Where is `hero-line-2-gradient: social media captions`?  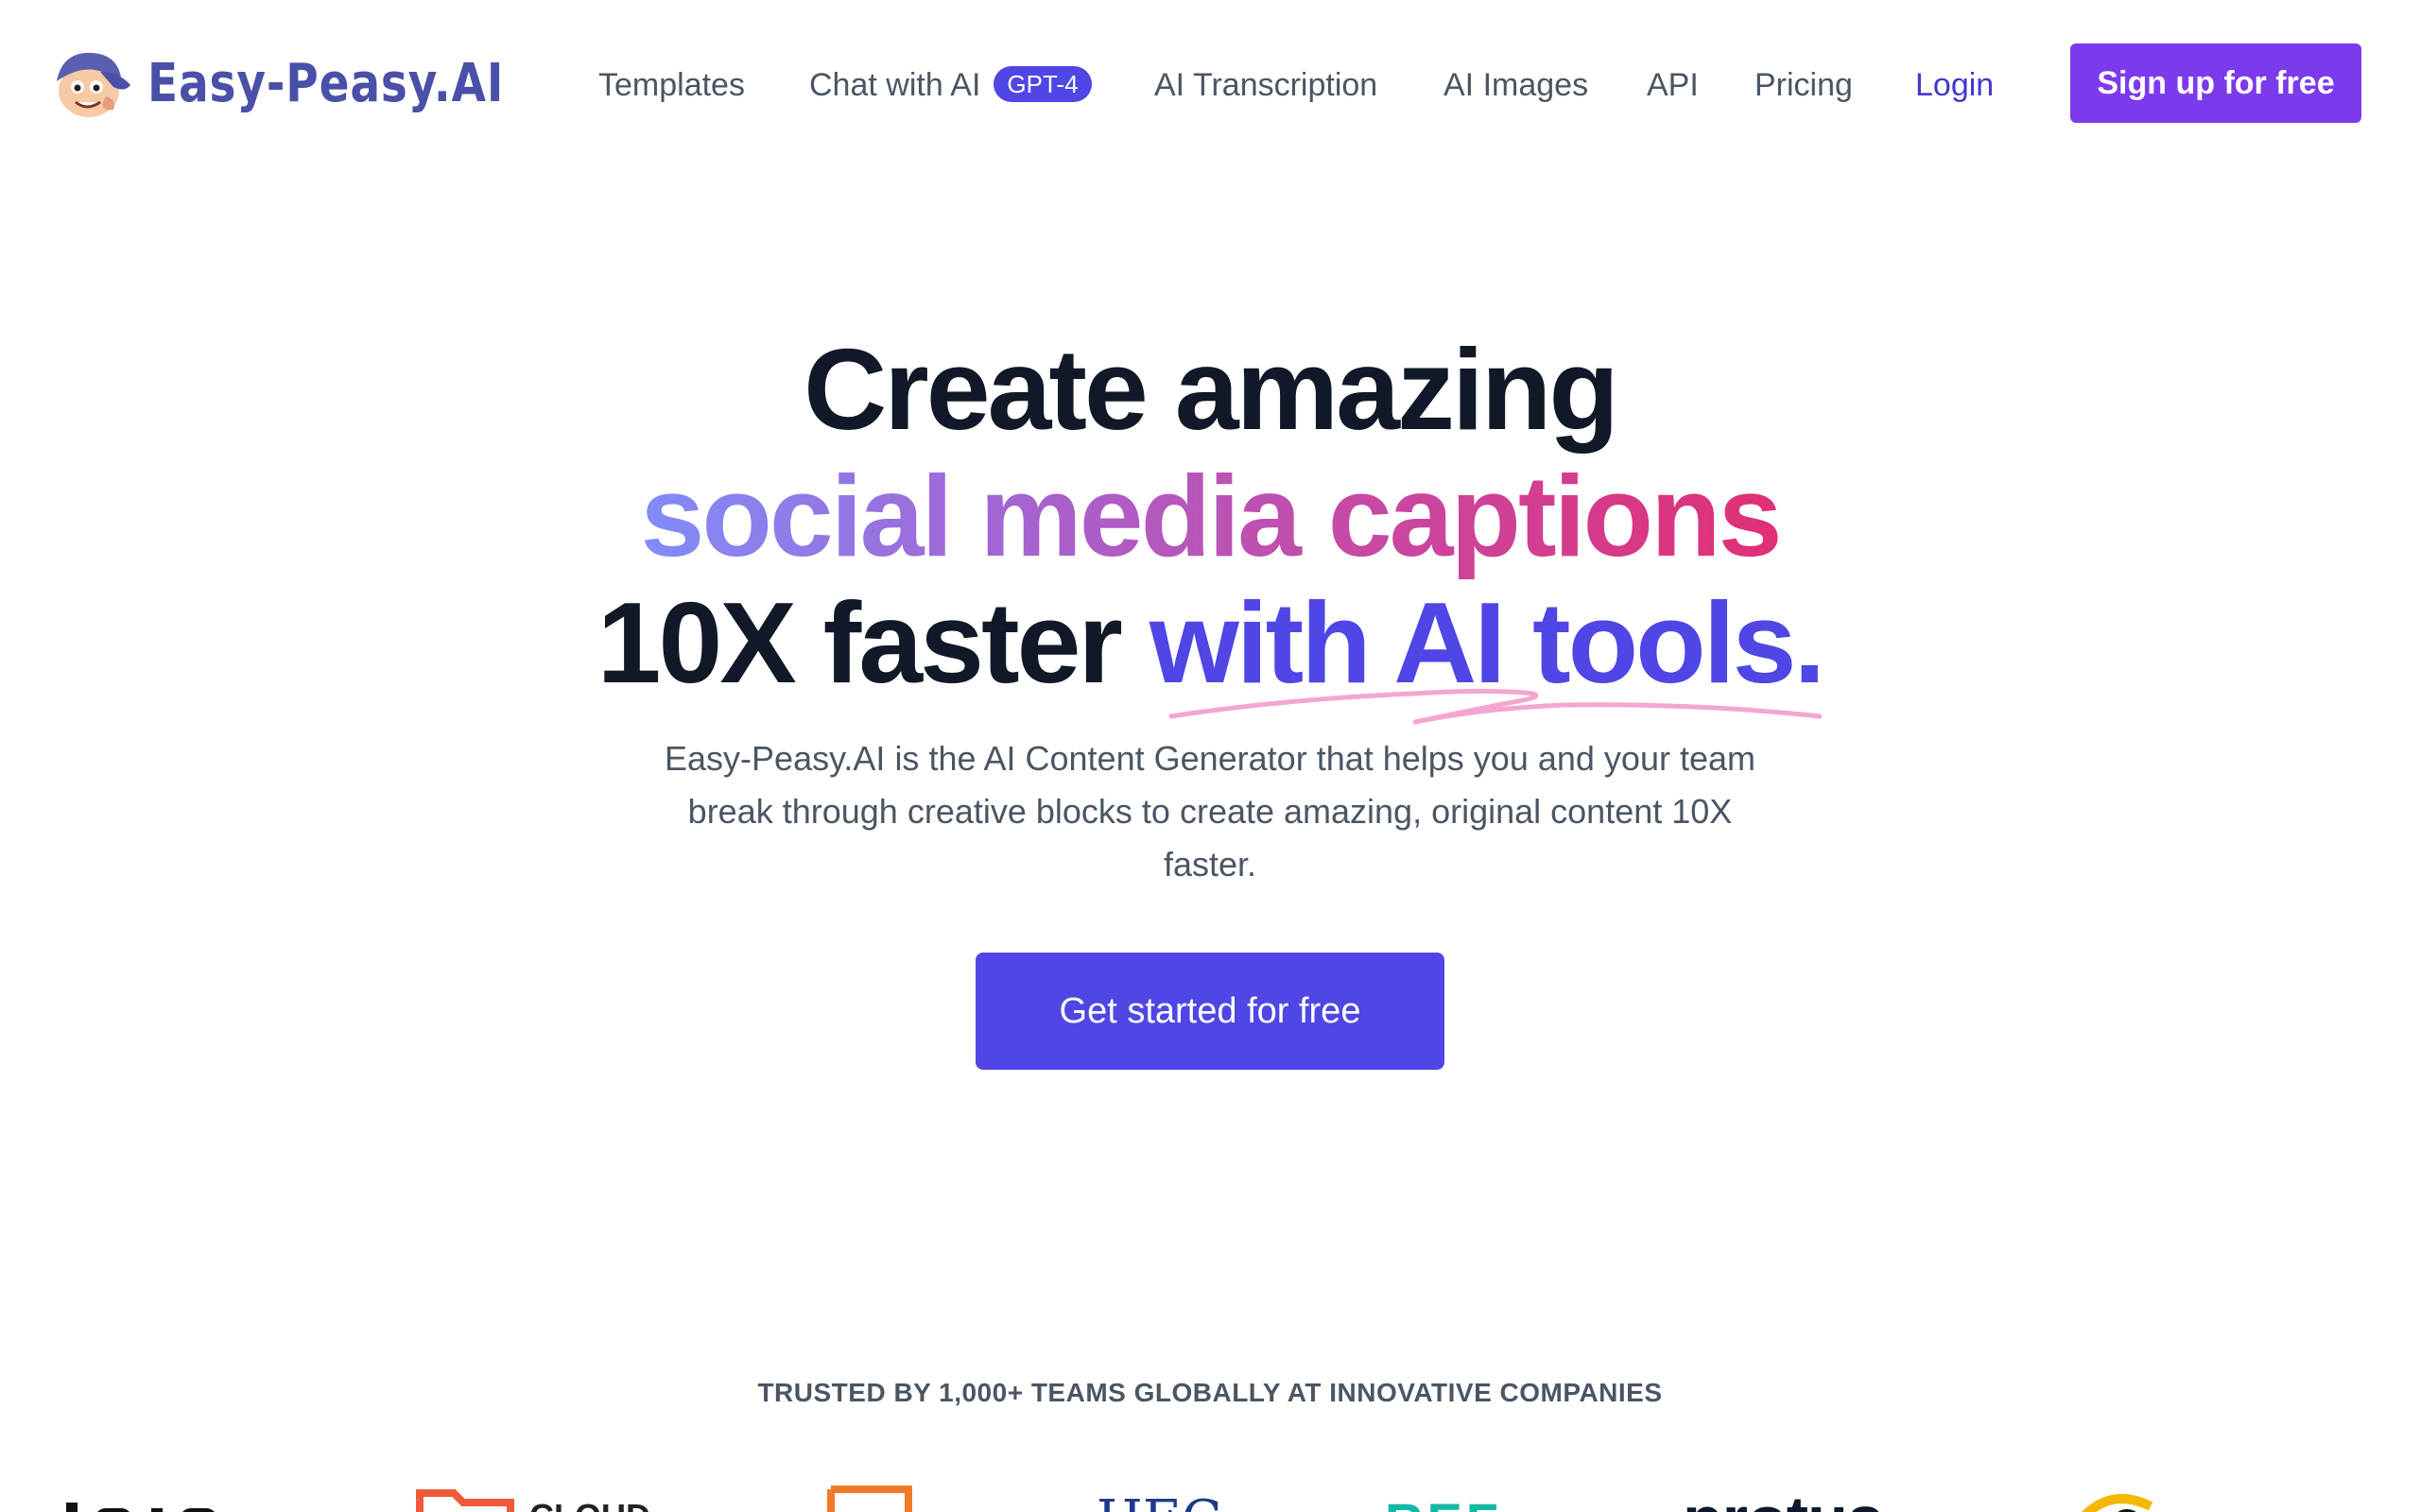 hero-line-2-gradient: social media captions is located at coordinates (1211, 516).